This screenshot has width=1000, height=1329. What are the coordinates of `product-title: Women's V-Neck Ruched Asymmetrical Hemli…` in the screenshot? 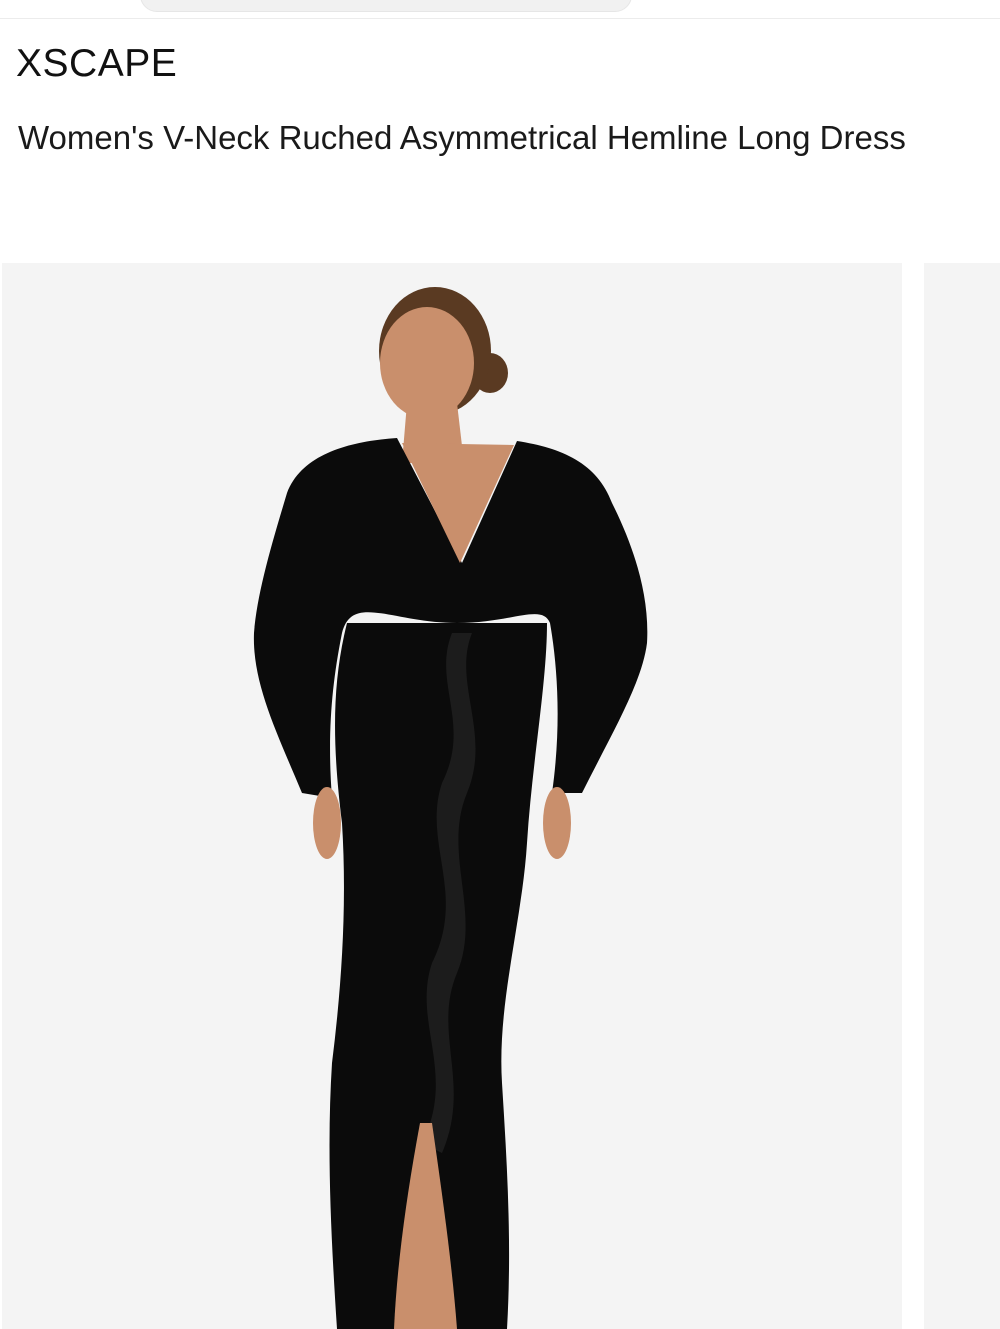 It's located at (462, 137).